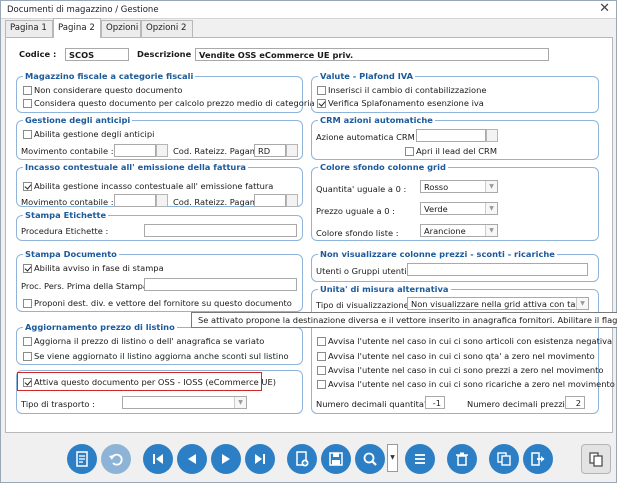 The image size is (617, 483). I want to click on decimali-prezzi-field: 2, so click(575, 402).